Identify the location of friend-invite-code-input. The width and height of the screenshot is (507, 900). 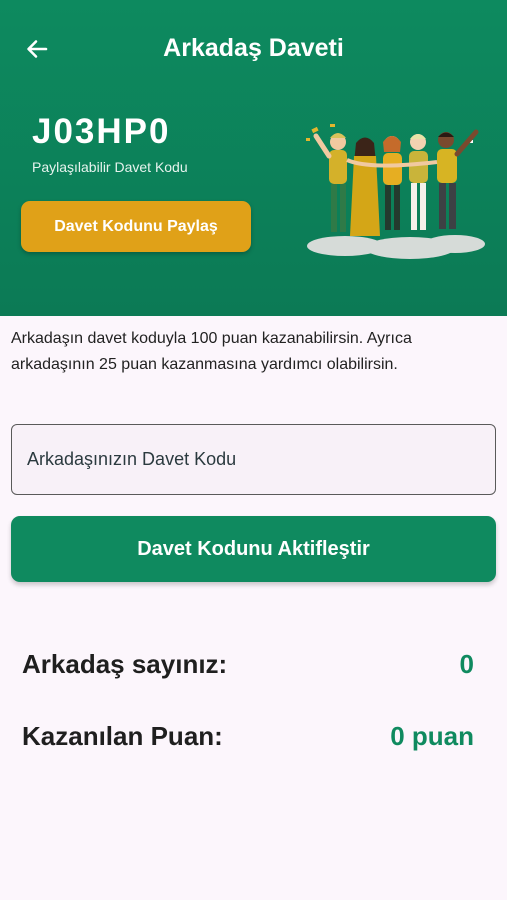
(253, 459).